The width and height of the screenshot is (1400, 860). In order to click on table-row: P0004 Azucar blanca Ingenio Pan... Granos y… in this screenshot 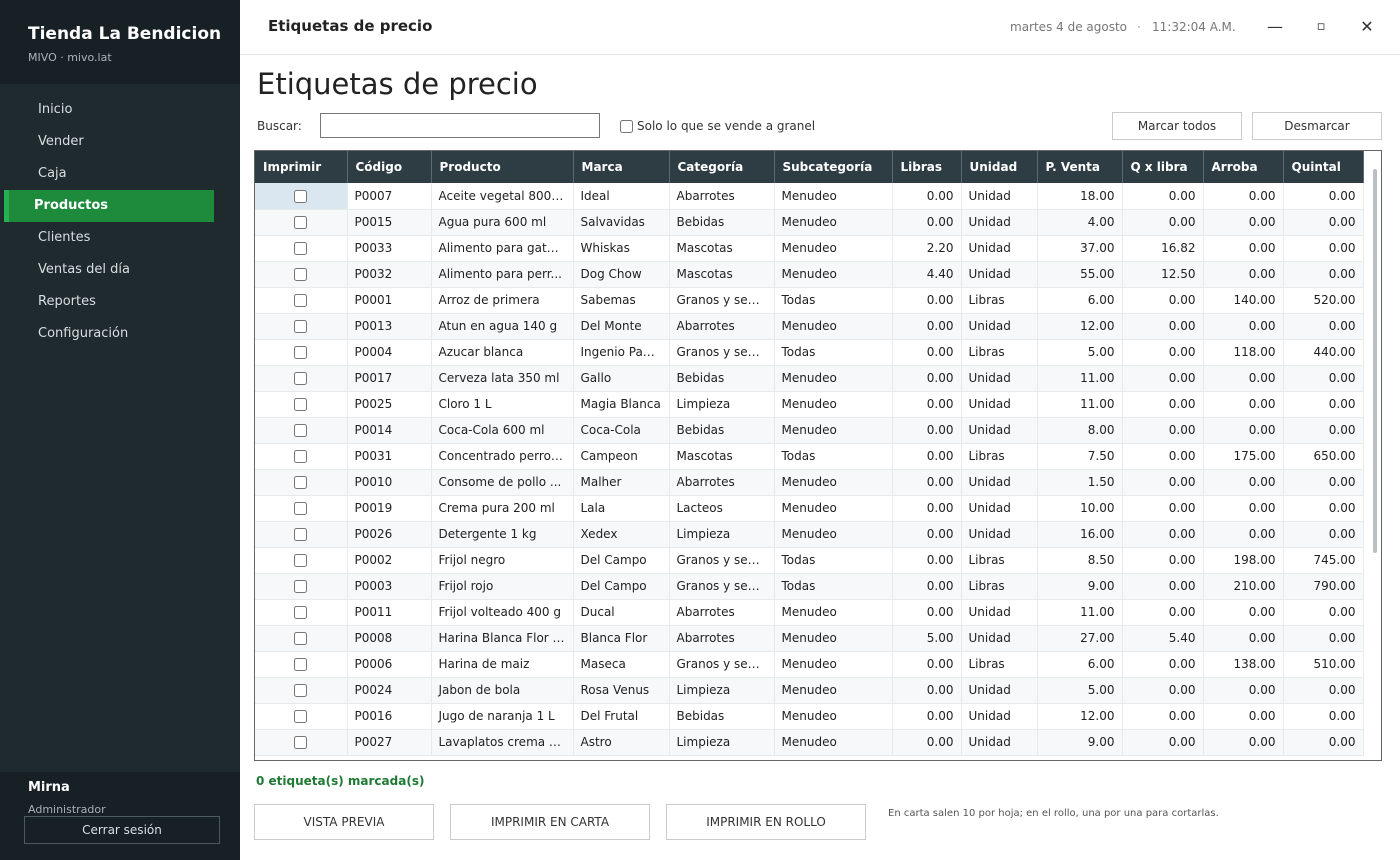, I will do `click(809, 352)`.